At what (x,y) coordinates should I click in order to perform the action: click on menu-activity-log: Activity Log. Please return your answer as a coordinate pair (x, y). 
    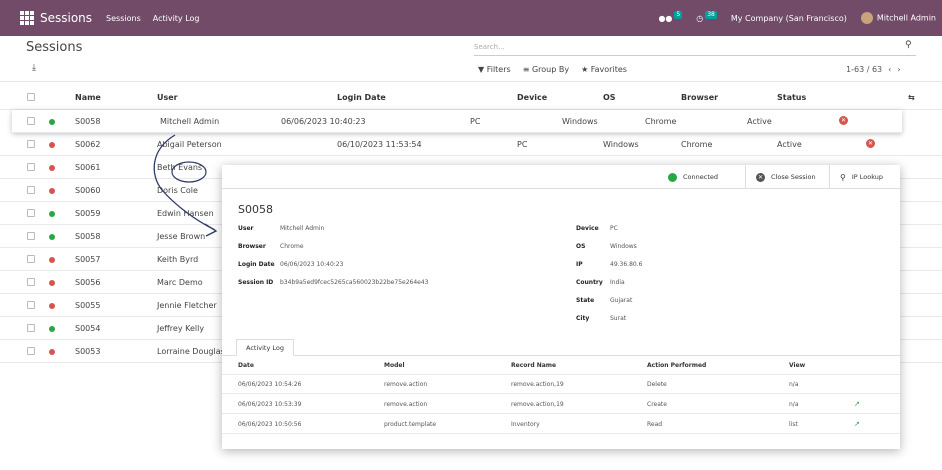
    Looking at the image, I should click on (176, 18).